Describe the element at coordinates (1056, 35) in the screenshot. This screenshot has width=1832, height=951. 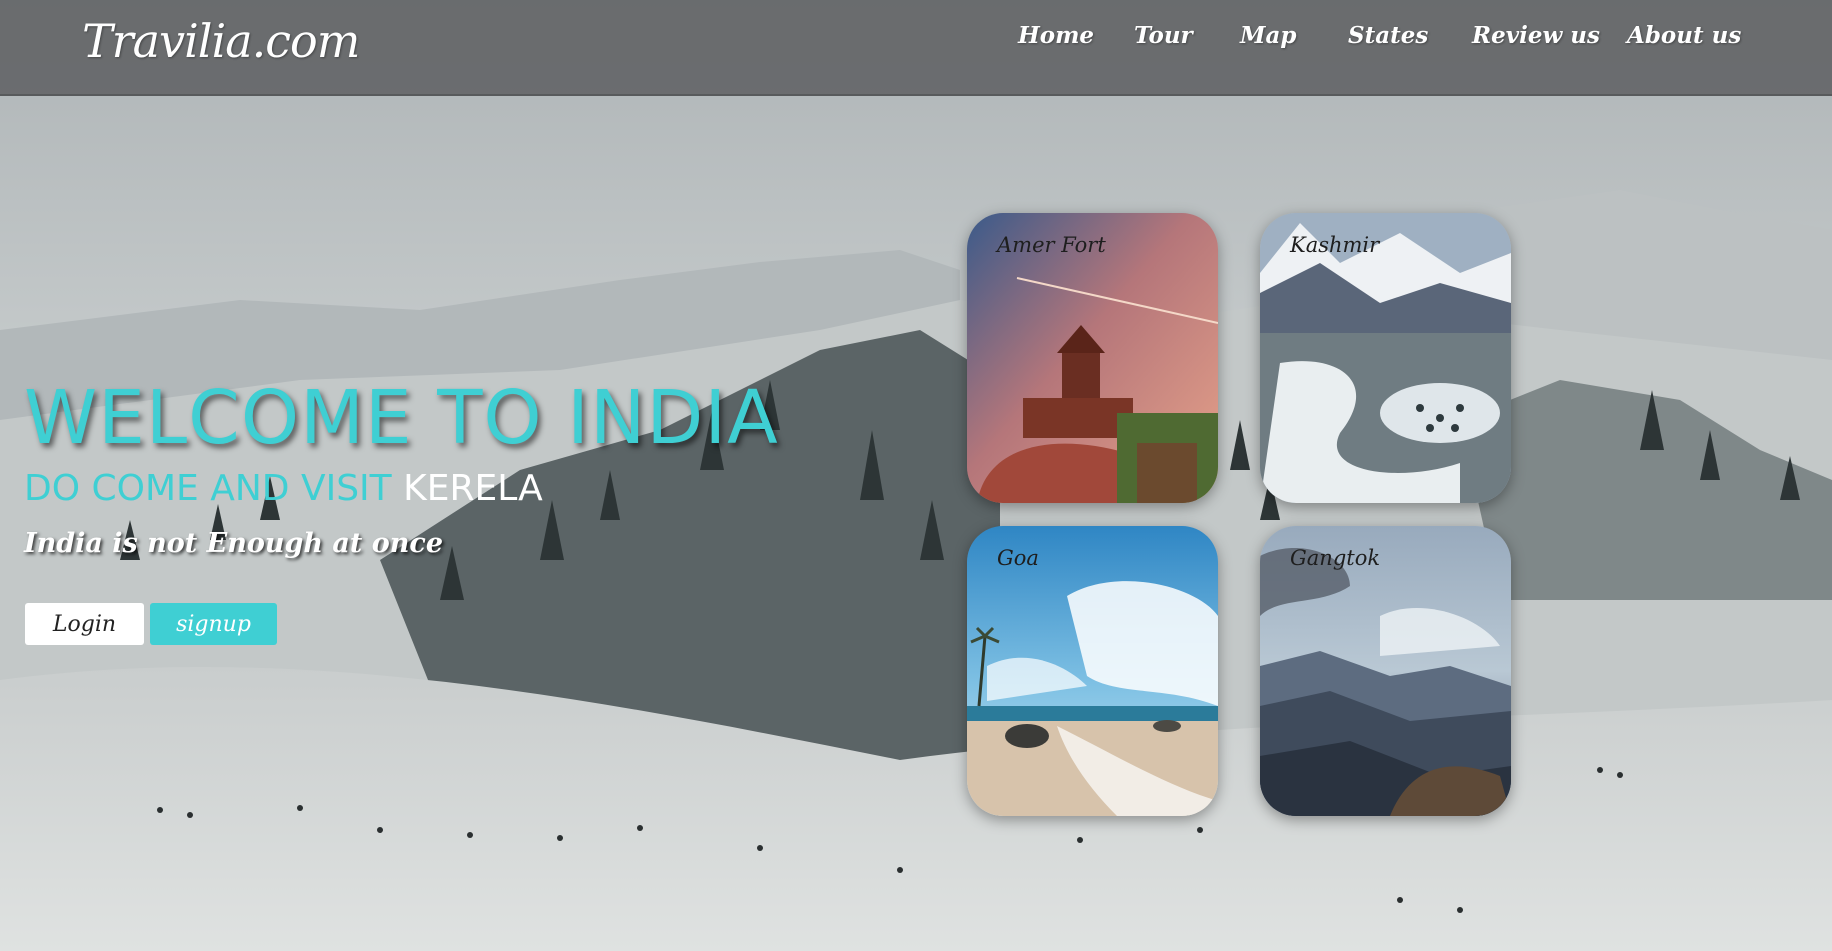
I see `nav-link-home: Home` at that location.